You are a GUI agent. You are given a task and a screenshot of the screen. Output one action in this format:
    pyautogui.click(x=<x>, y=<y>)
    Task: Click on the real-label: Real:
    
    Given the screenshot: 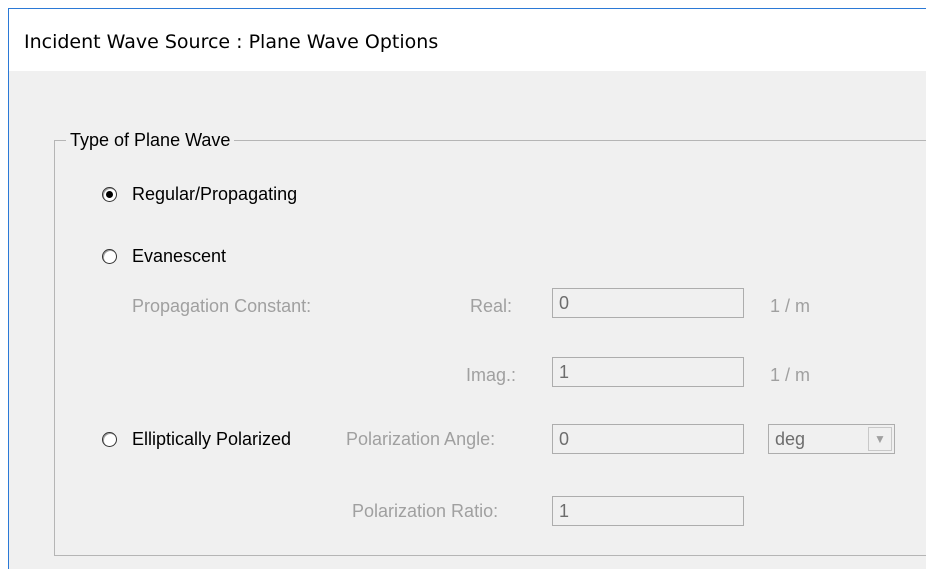 What is the action you would take?
    pyautogui.click(x=491, y=306)
    